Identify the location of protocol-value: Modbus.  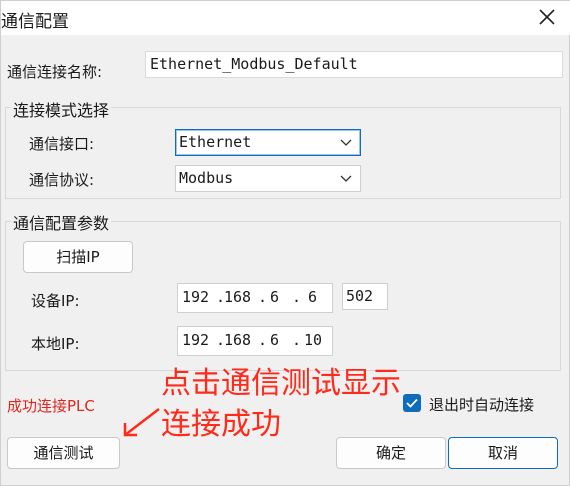
(206, 178).